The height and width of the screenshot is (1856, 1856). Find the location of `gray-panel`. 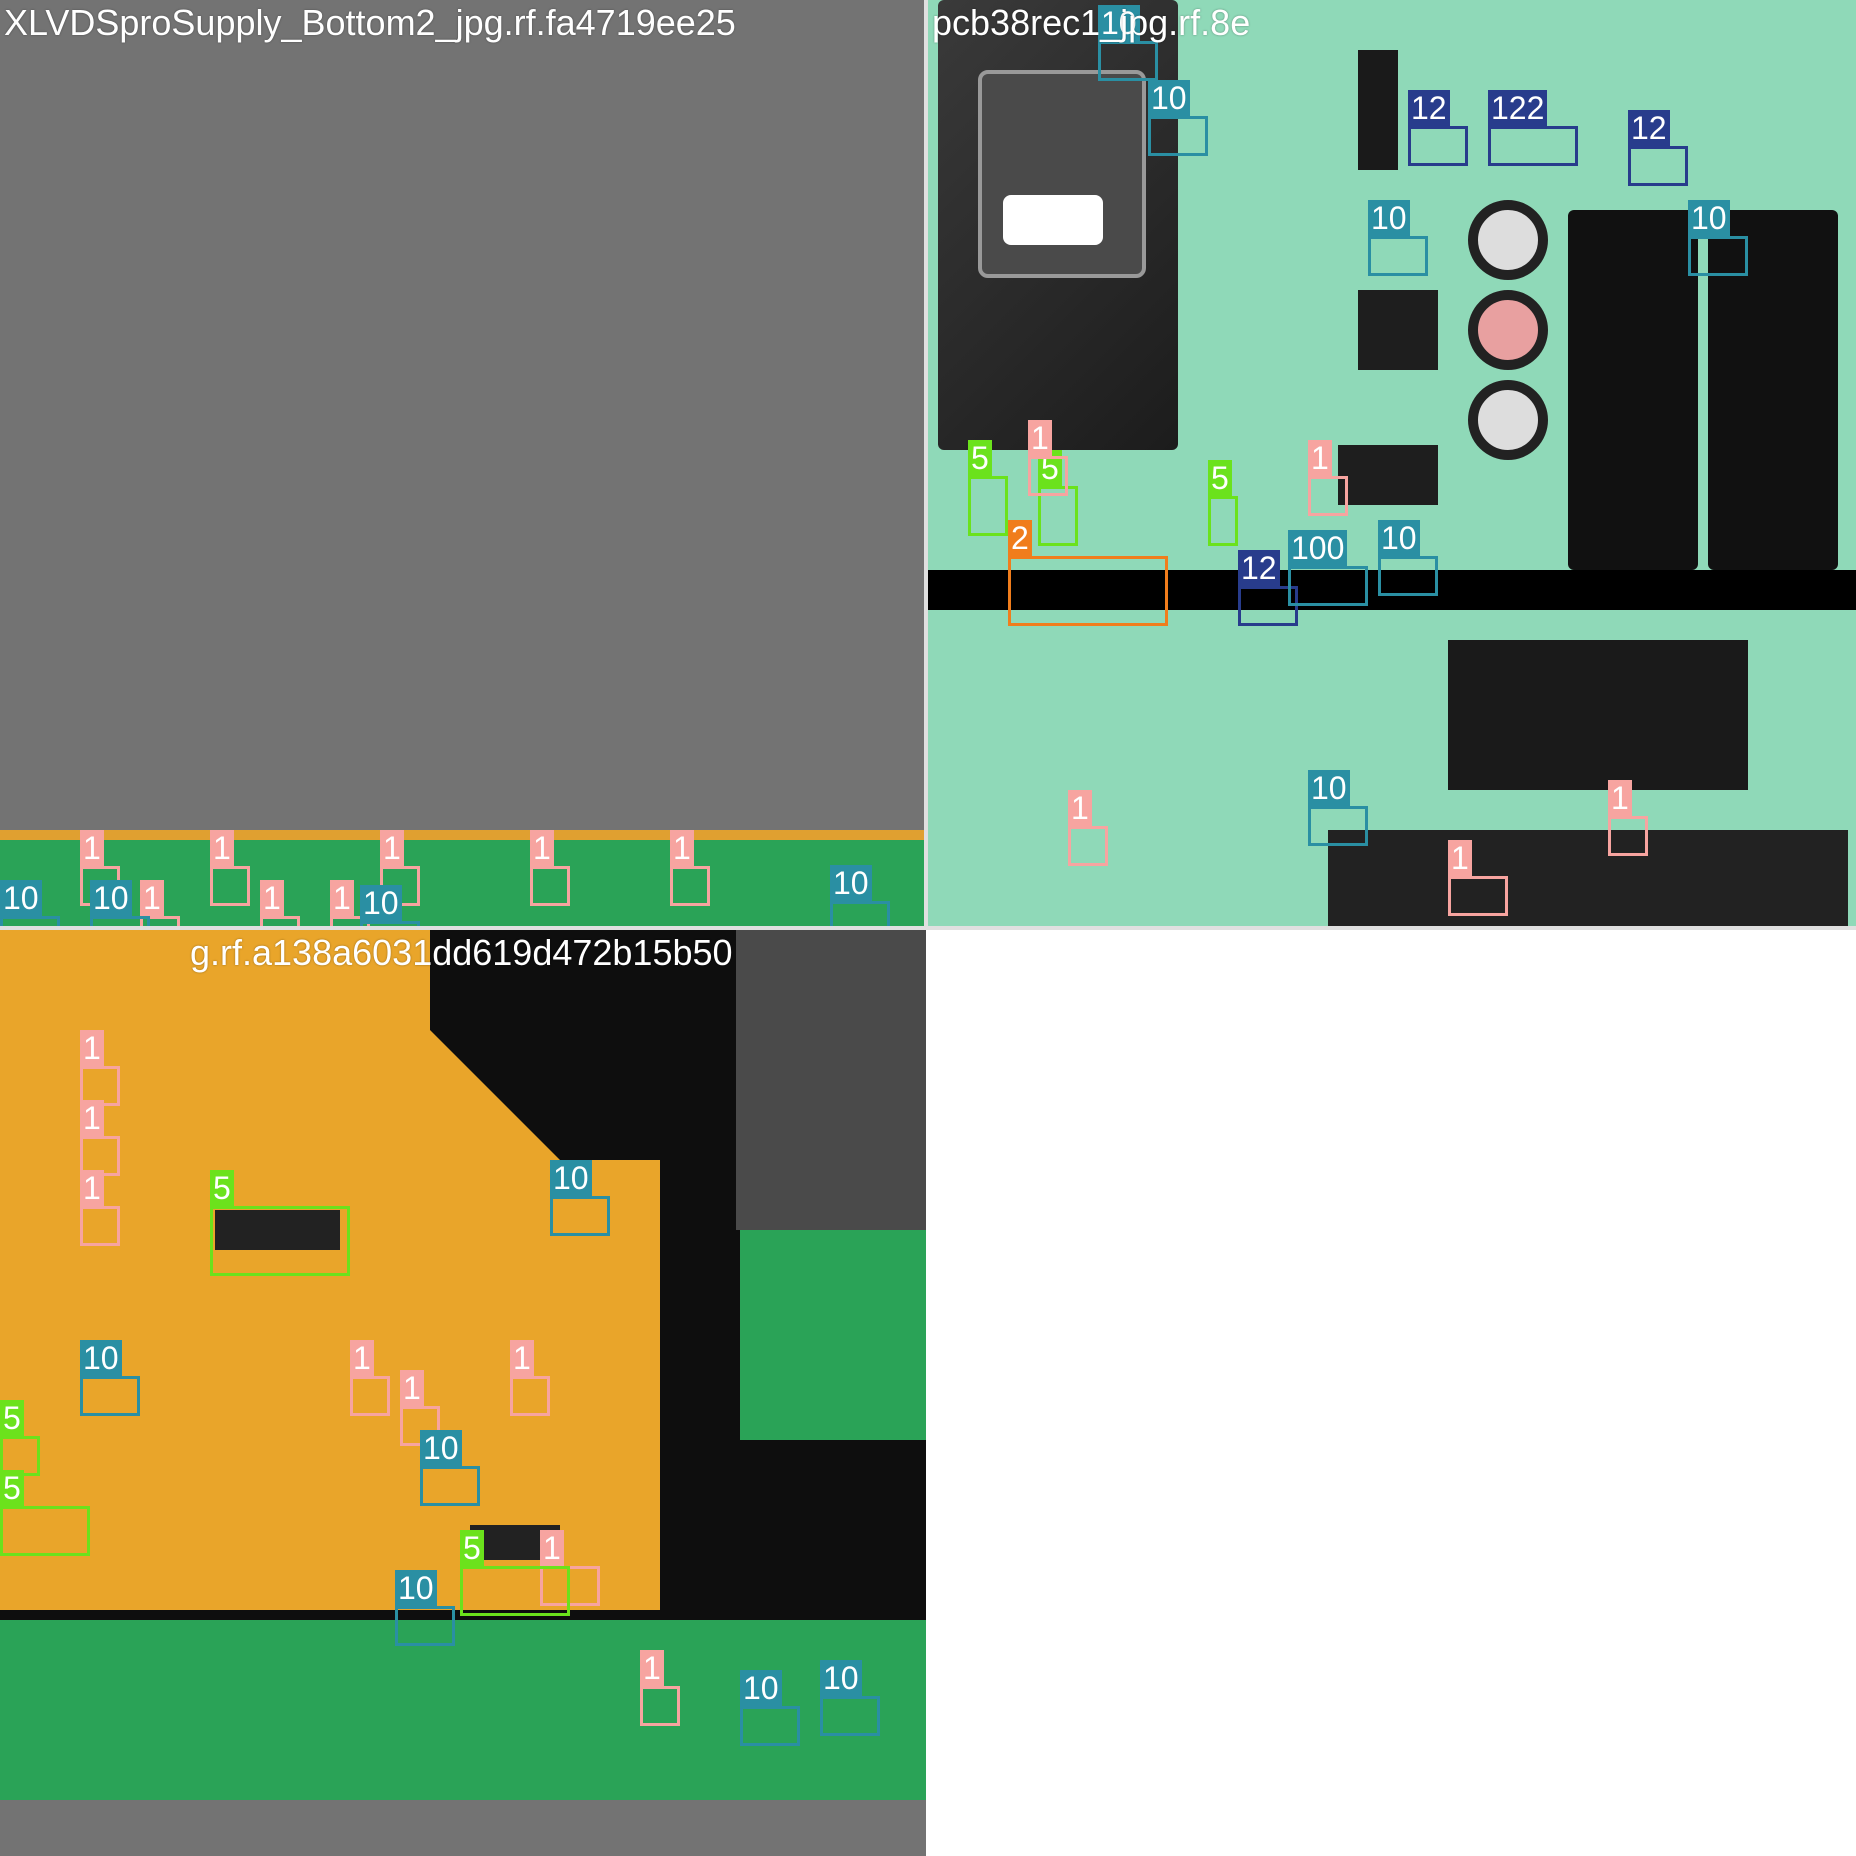

gray-panel is located at coordinates (831, 1080).